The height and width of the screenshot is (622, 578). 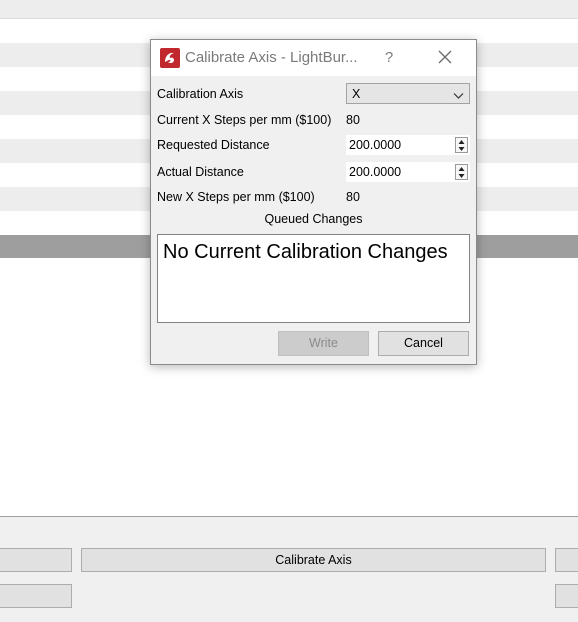 What do you see at coordinates (200, 172) in the screenshot?
I see `actual-distance-label: Actual Distance` at bounding box center [200, 172].